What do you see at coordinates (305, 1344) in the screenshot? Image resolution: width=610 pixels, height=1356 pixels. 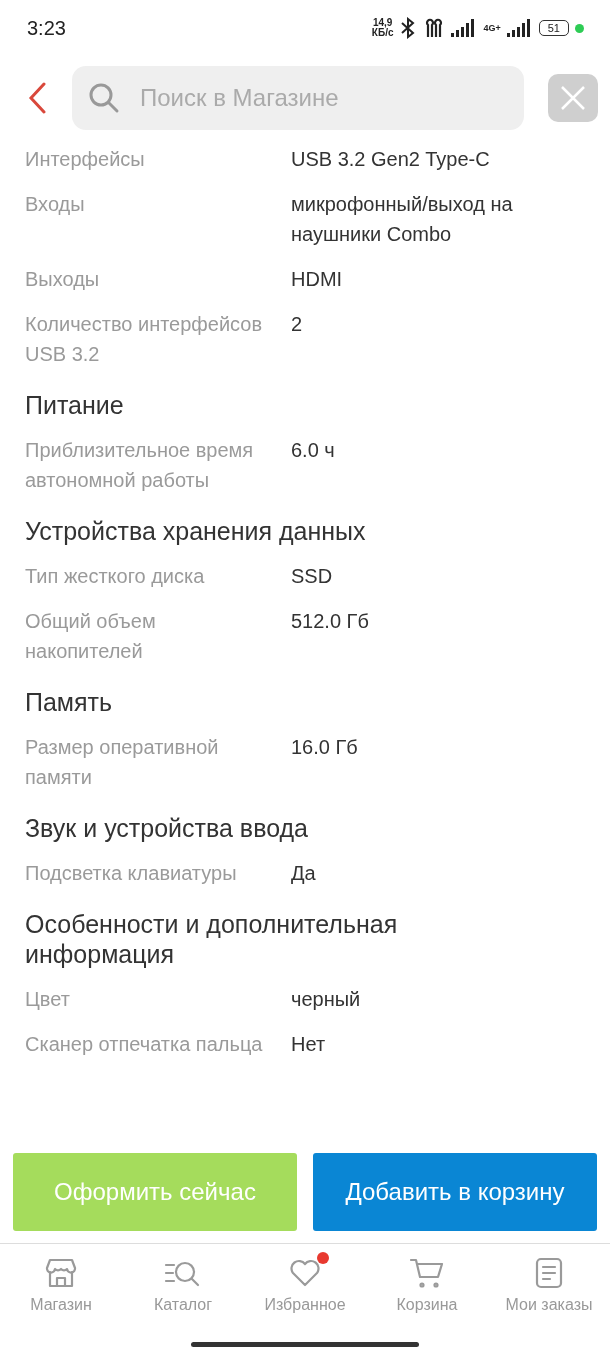 I see `home-indicator` at bounding box center [305, 1344].